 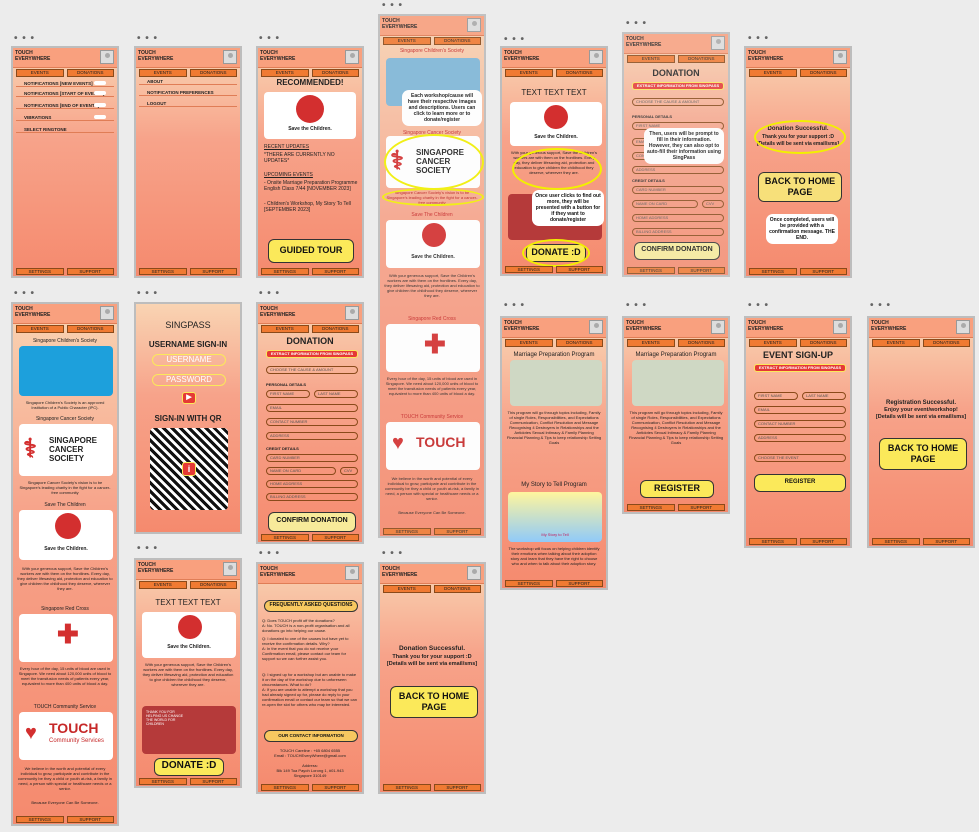 I want to click on guided-tour-button: GUIDED TOUR, so click(x=311, y=251).